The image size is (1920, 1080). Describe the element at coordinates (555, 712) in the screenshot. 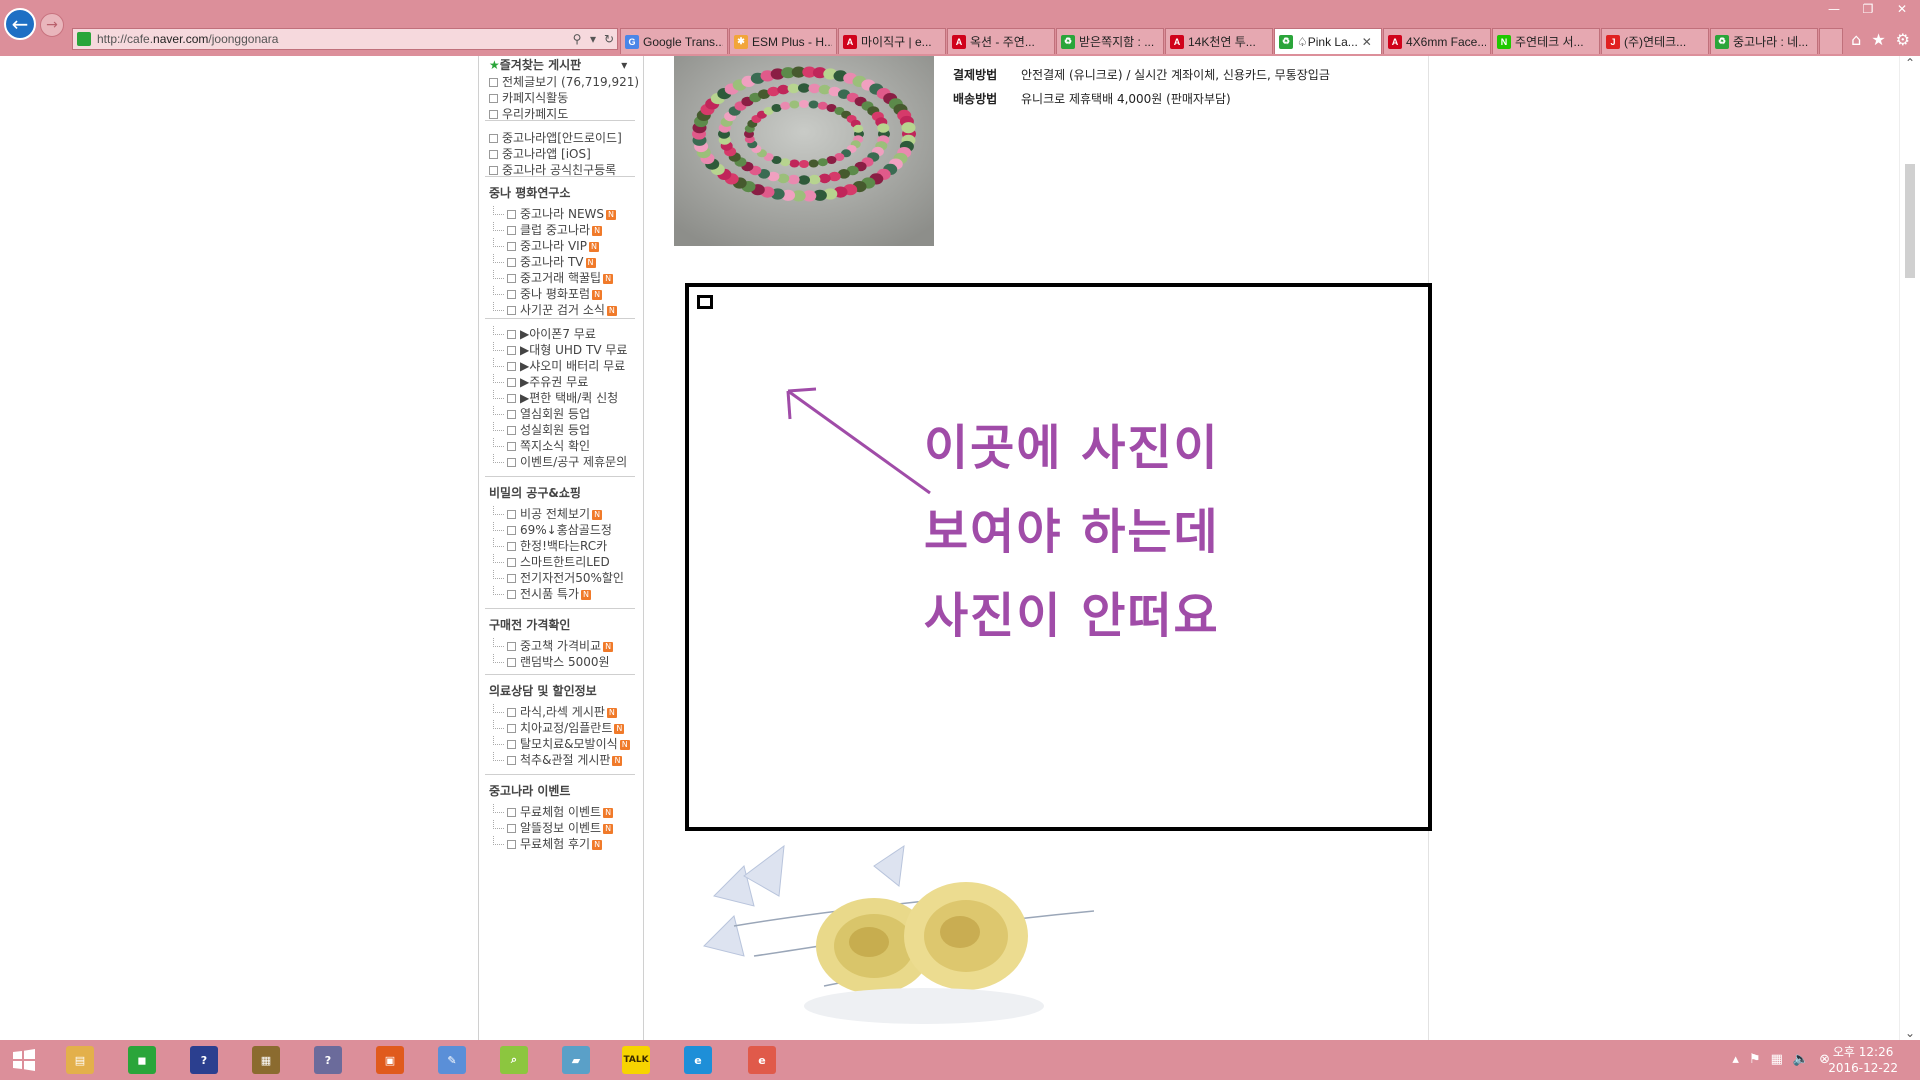

I see `sidebar-item: 라식,라섹 게시판 N` at that location.